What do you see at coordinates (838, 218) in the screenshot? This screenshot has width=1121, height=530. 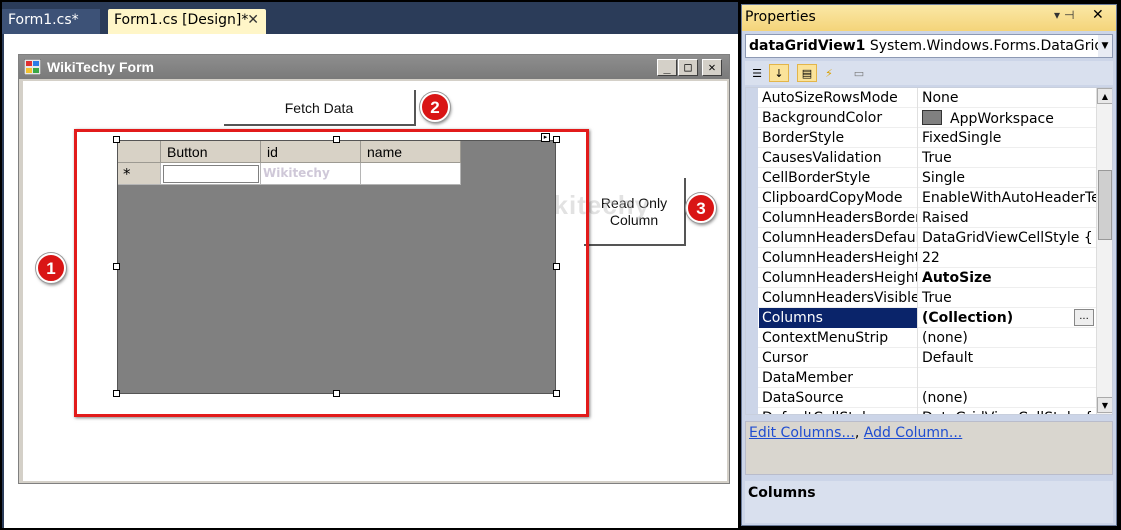 I see `property-name: ColumnHeadersBorderSt` at bounding box center [838, 218].